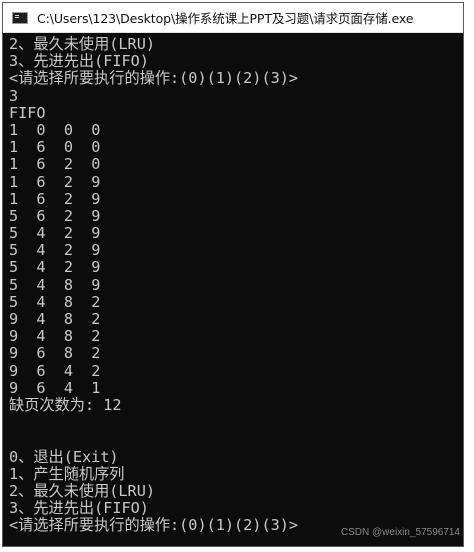  Describe the element at coordinates (154, 78) in the screenshot. I see `console-line: <请选择所要执行的操作:(0)(1)(2)(3)>` at that location.